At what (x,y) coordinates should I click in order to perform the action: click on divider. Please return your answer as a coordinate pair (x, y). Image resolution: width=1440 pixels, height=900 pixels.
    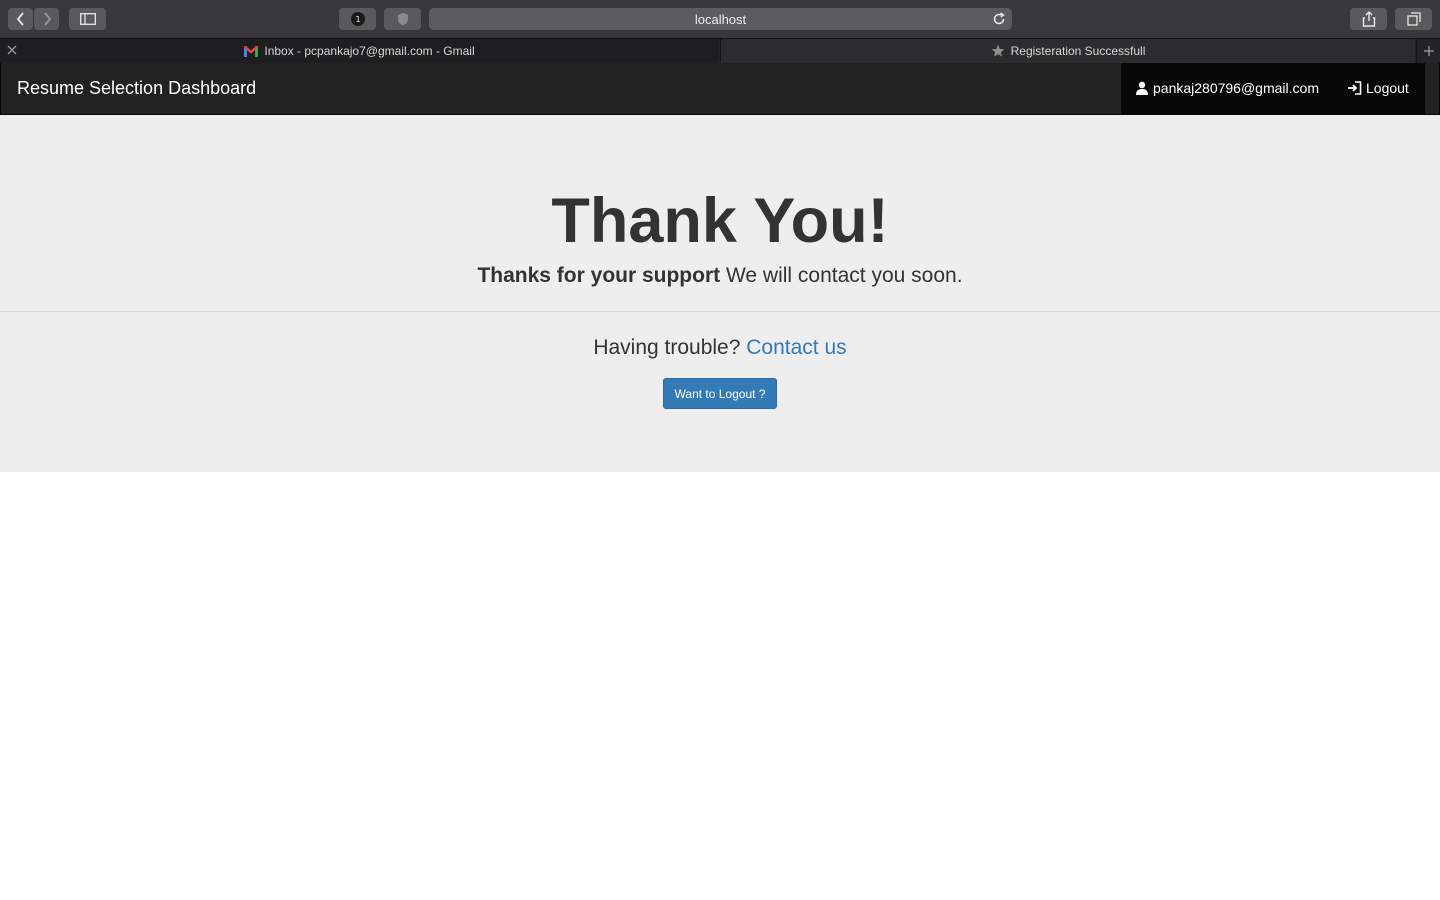
    Looking at the image, I should click on (720, 311).